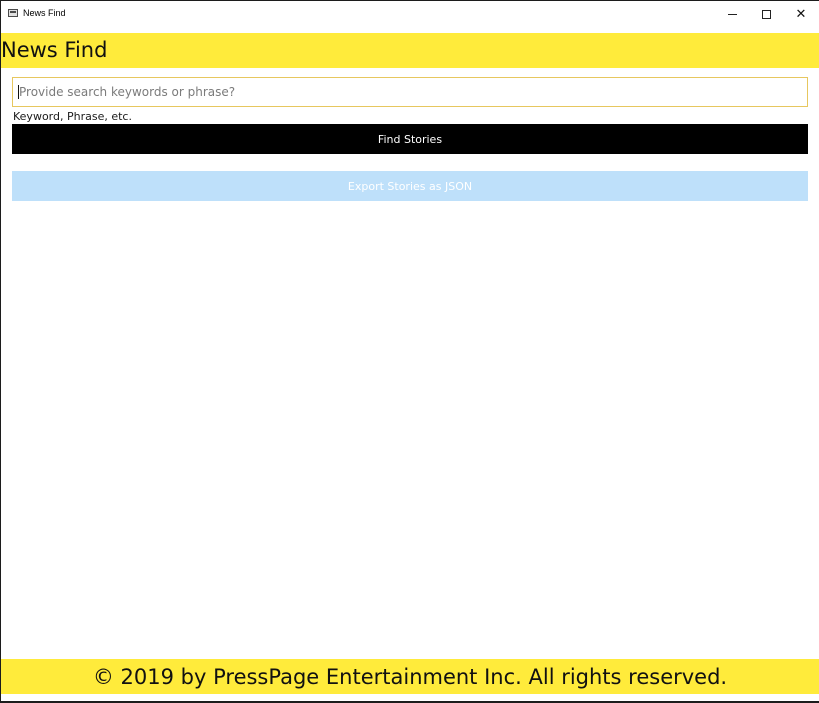 This screenshot has width=819, height=703. I want to click on app-icon, so click(13, 13).